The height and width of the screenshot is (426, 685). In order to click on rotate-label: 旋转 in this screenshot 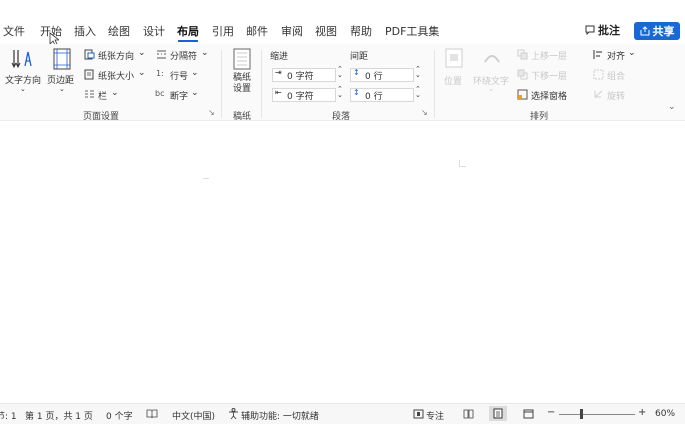, I will do `click(616, 97)`.